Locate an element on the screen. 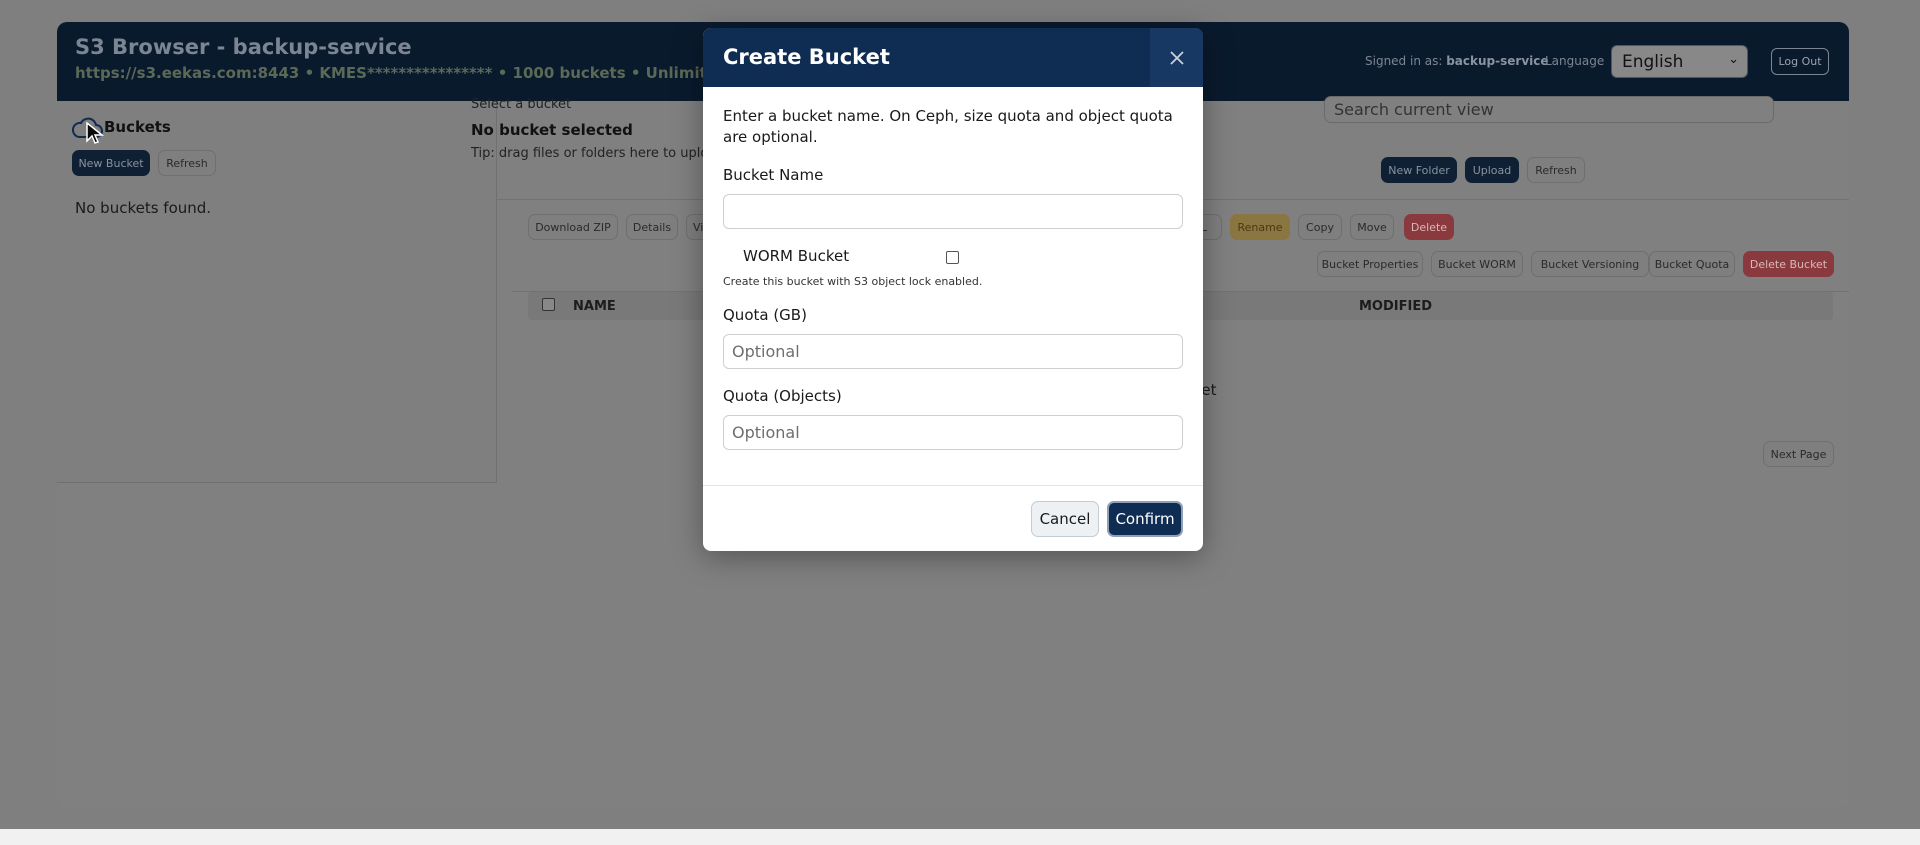 Image resolution: width=1920 pixels, height=845 pixels. bucket-versioning-button: Bucket Versioning is located at coordinates (1590, 264).